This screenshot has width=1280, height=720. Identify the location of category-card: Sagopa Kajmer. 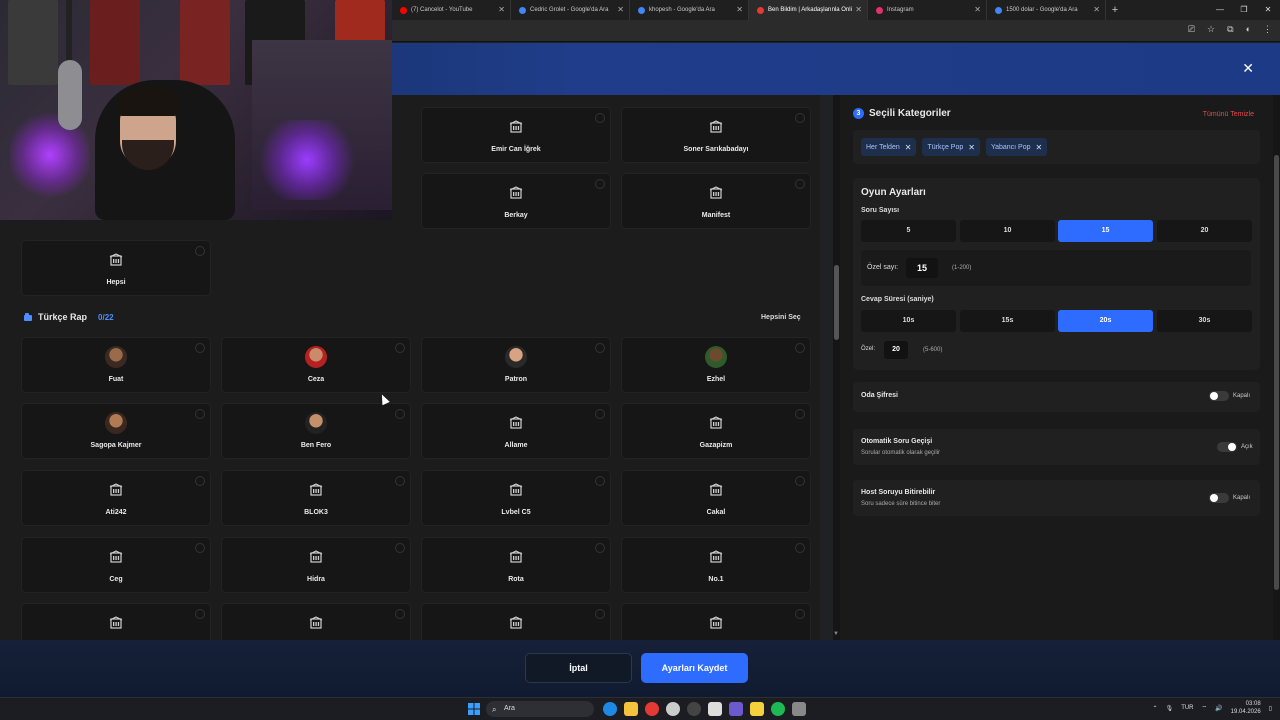
(116, 431).